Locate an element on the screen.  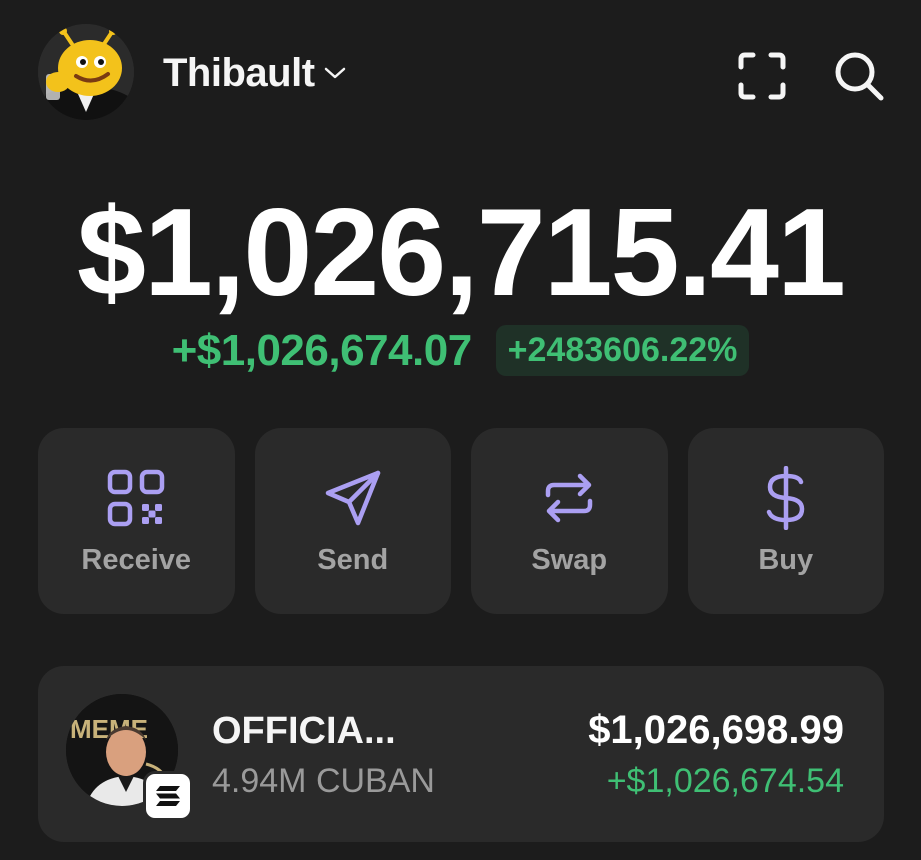
send-button: Send is located at coordinates (352, 521).